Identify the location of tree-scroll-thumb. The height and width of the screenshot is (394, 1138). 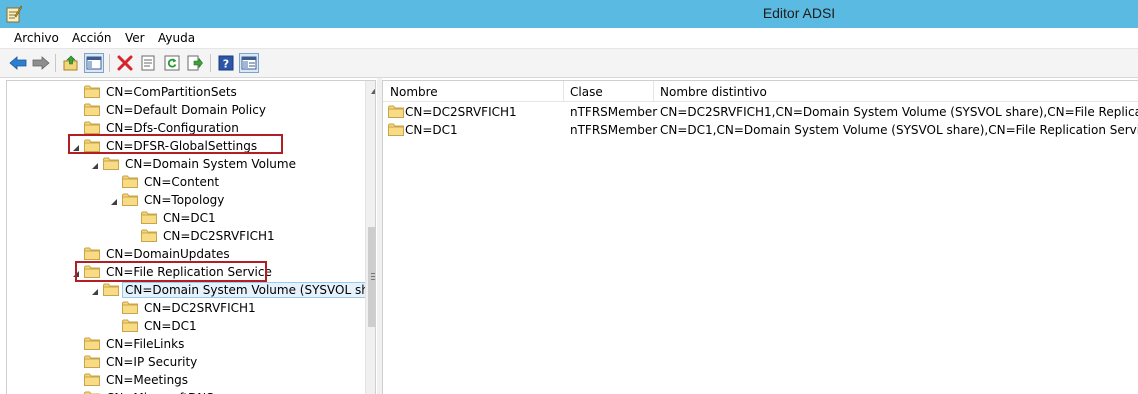
(371, 277).